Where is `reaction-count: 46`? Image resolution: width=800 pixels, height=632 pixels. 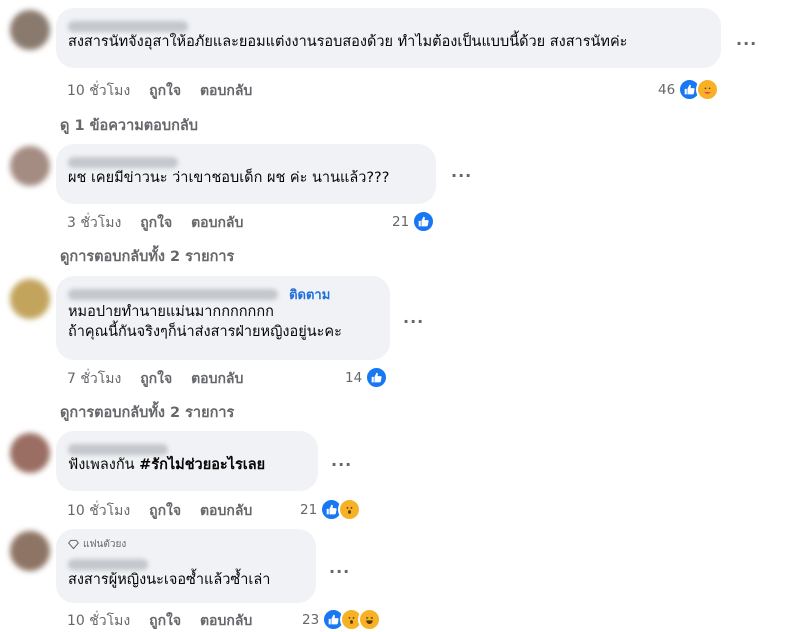 reaction-count: 46 is located at coordinates (667, 89).